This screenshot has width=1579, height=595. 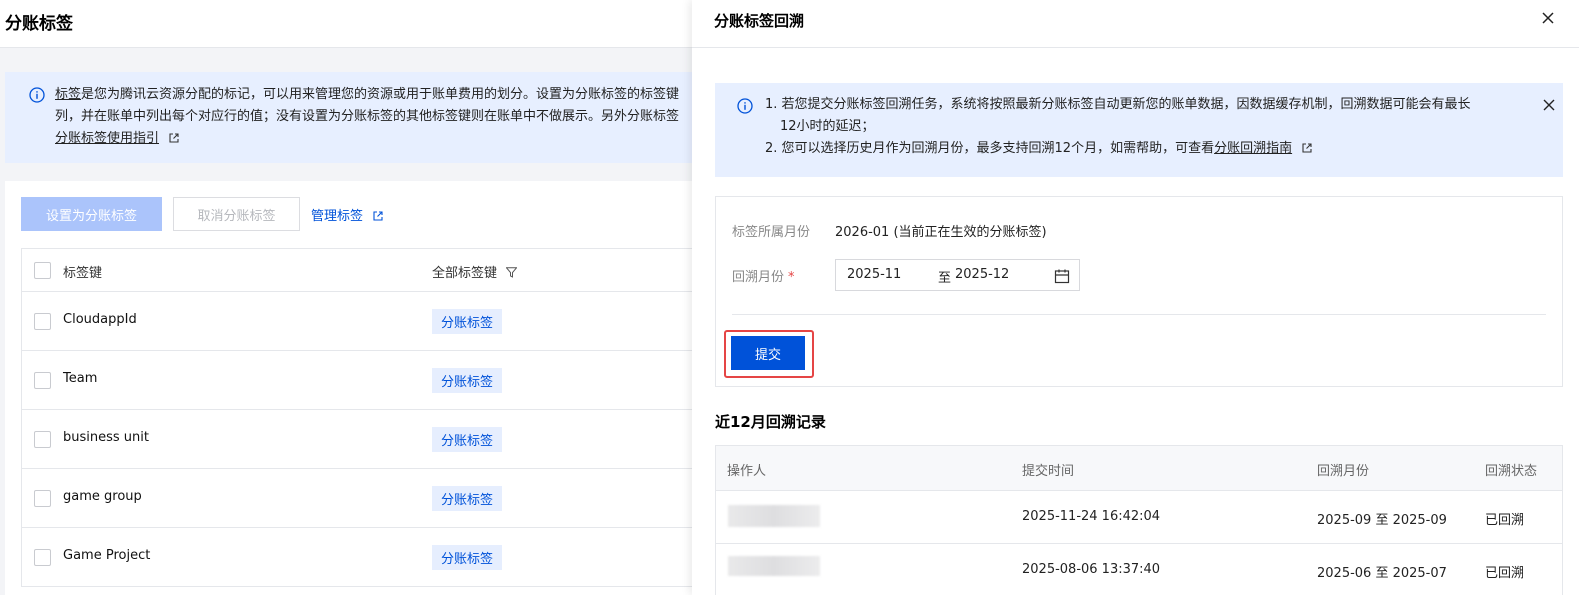 What do you see at coordinates (827, 126) in the screenshot?
I see `notice-line1b: 12小时的延迟；` at bounding box center [827, 126].